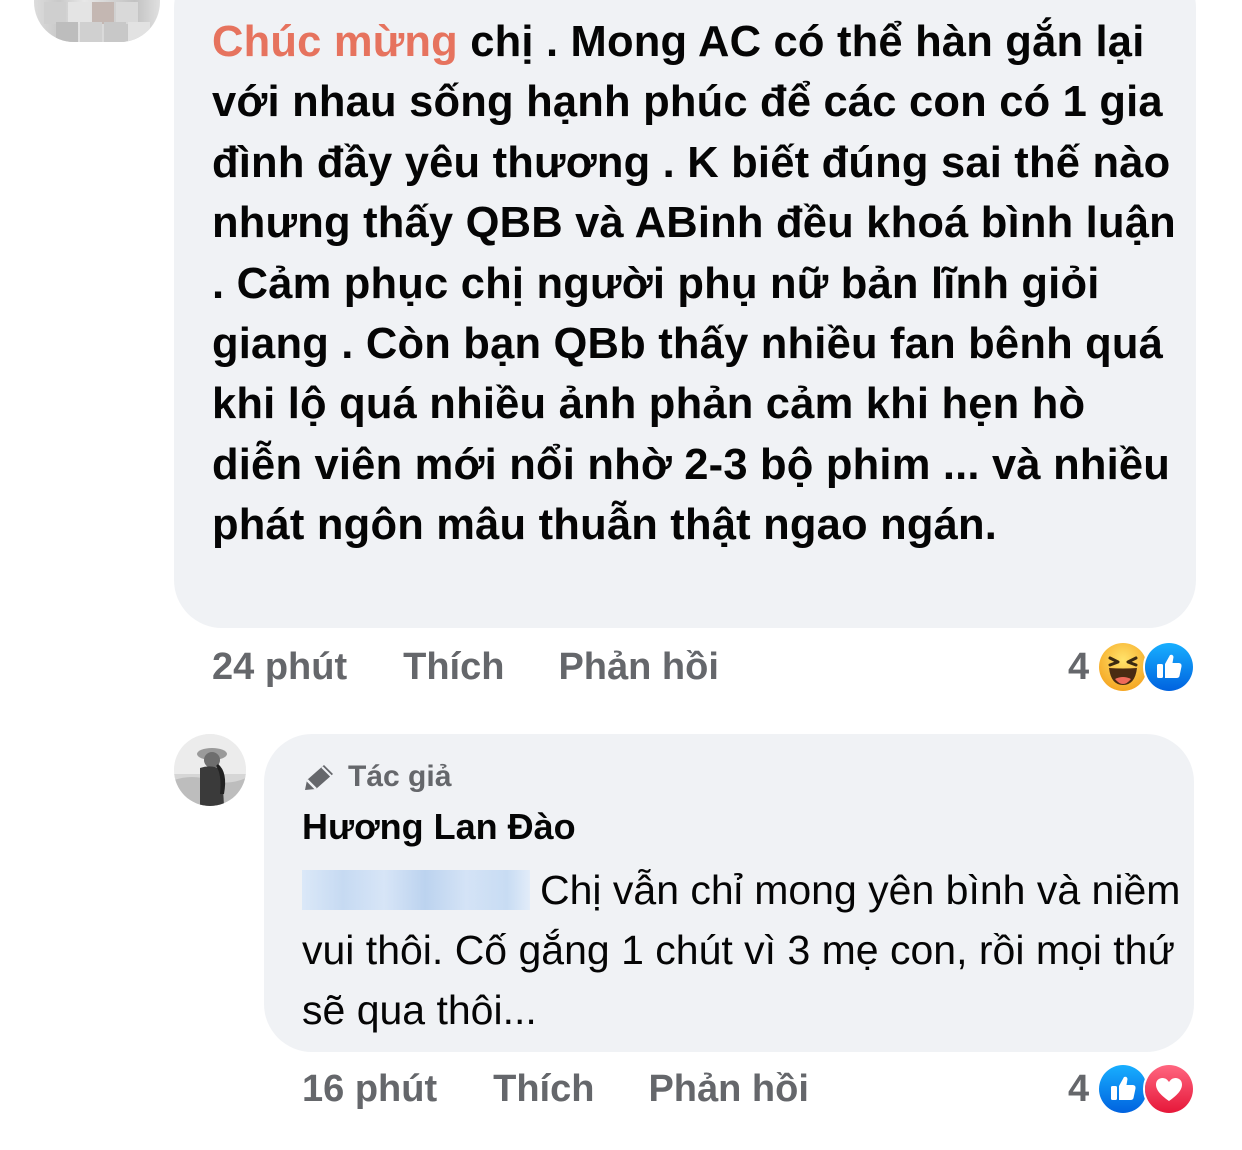 The height and width of the screenshot is (1150, 1242). What do you see at coordinates (439, 827) in the screenshot?
I see `author-name: Hương Lan Đào` at bounding box center [439, 827].